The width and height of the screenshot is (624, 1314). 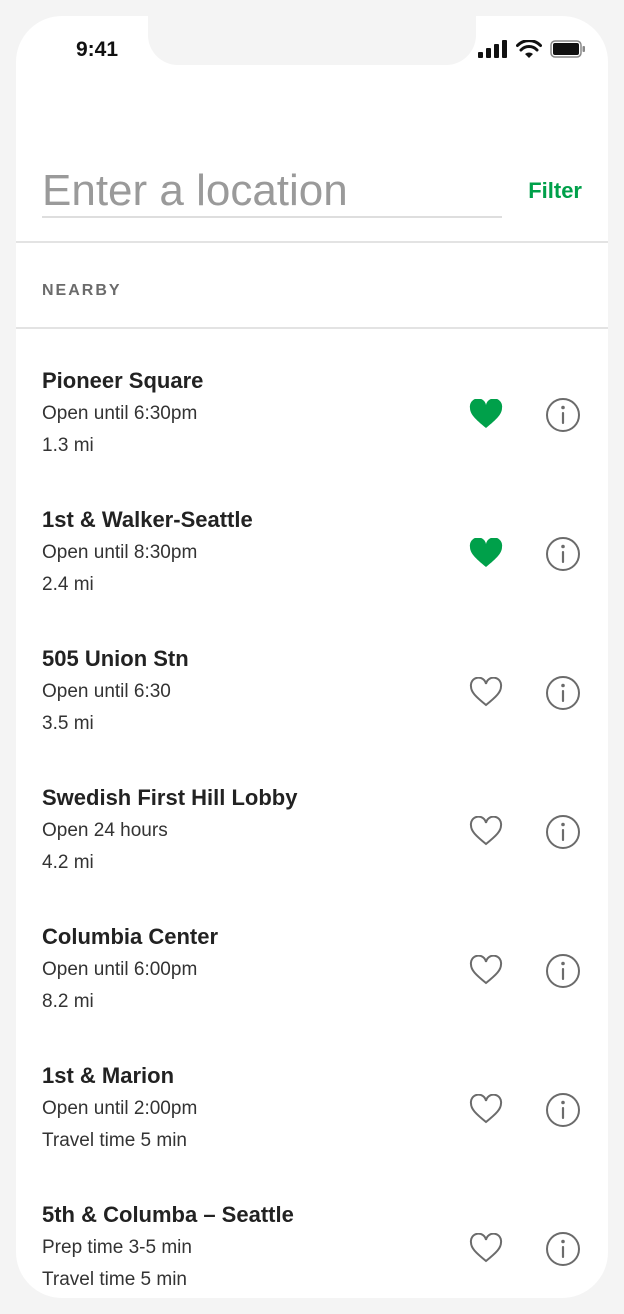 I want to click on store-name: 505 Union Stn, so click(x=115, y=658).